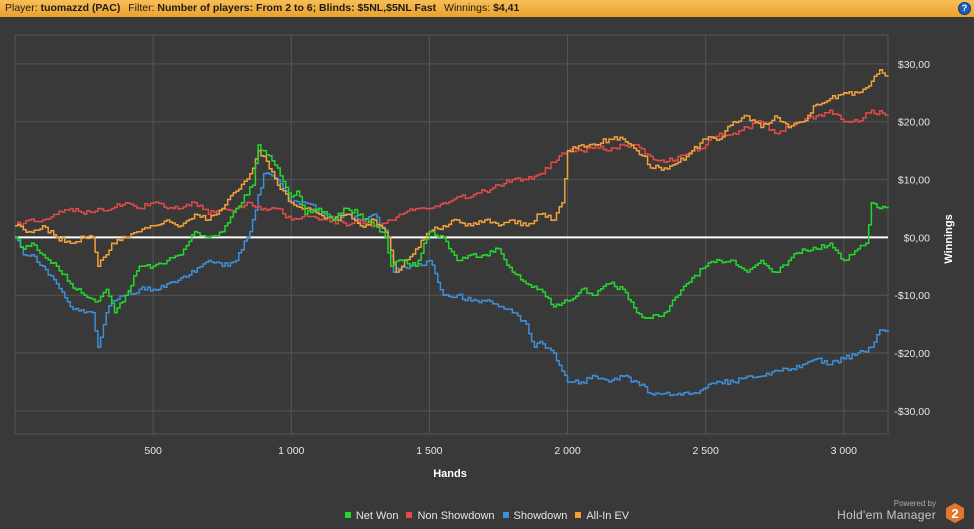 This screenshot has width=974, height=529. I want to click on x-tick-label: 3 000, so click(844, 451).